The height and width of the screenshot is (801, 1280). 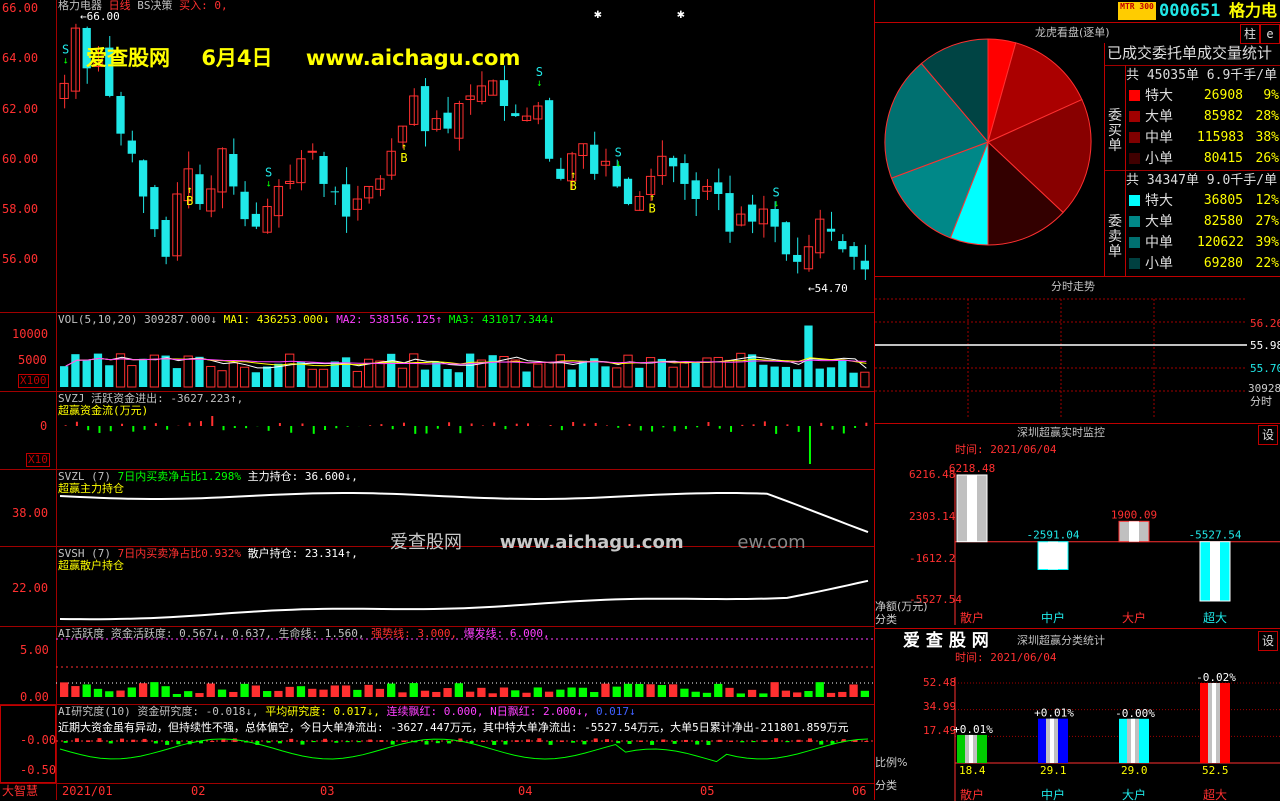 What do you see at coordinates (466, 586) in the screenshot?
I see `svsh-chart` at bounding box center [466, 586].